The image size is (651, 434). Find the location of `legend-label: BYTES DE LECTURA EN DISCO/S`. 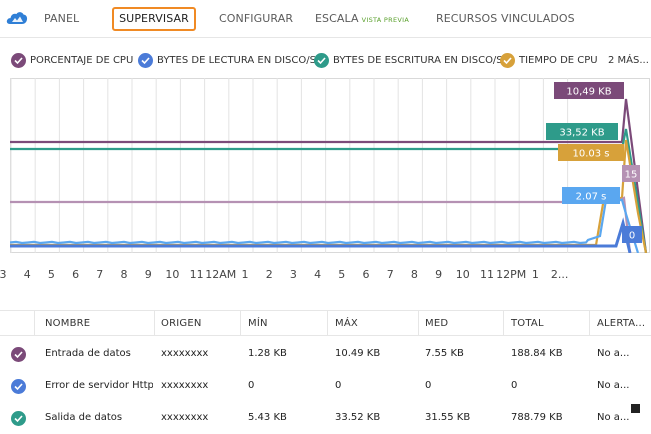

legend-label: BYTES DE LECTURA EN DISCO/S is located at coordinates (236, 60).